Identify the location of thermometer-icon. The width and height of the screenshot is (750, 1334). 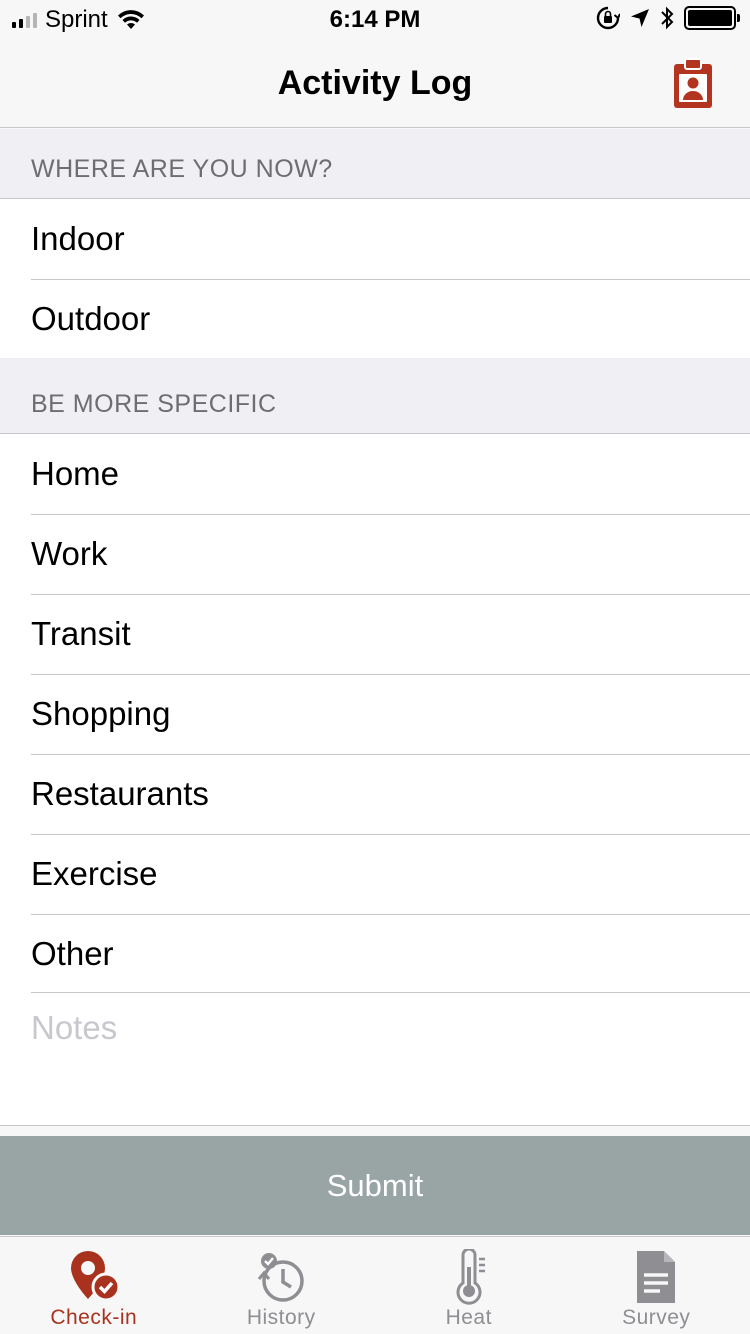
(470, 1277).